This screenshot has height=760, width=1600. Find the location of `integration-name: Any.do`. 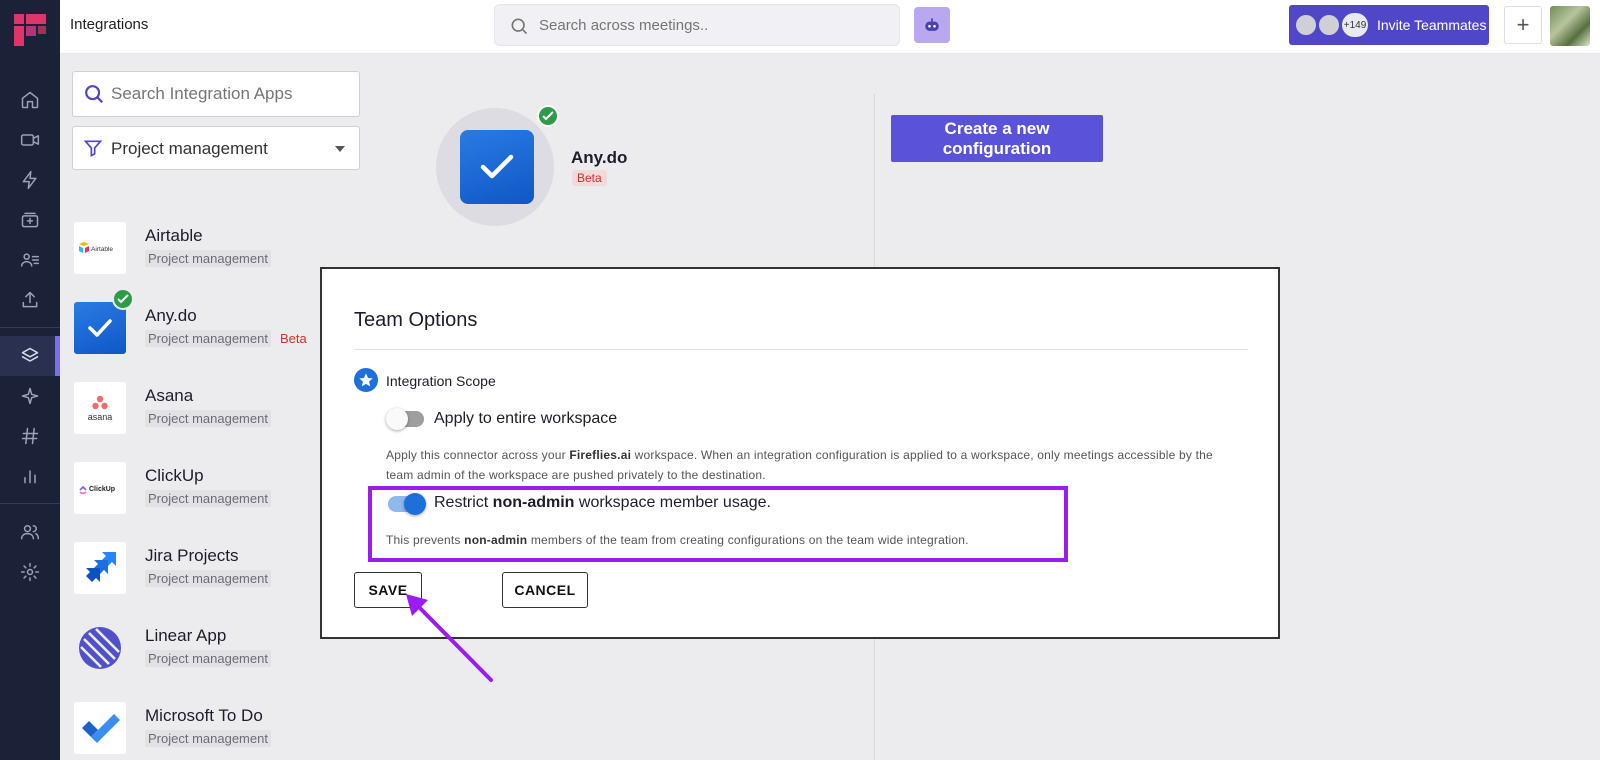

integration-name: Any.do is located at coordinates (171, 315).